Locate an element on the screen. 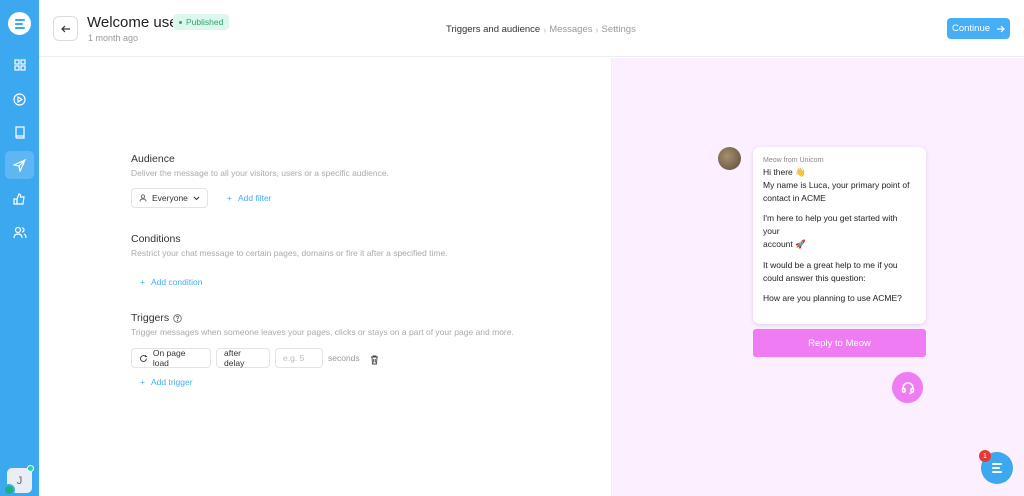  conditions-title: Conditions is located at coordinates (156, 239).